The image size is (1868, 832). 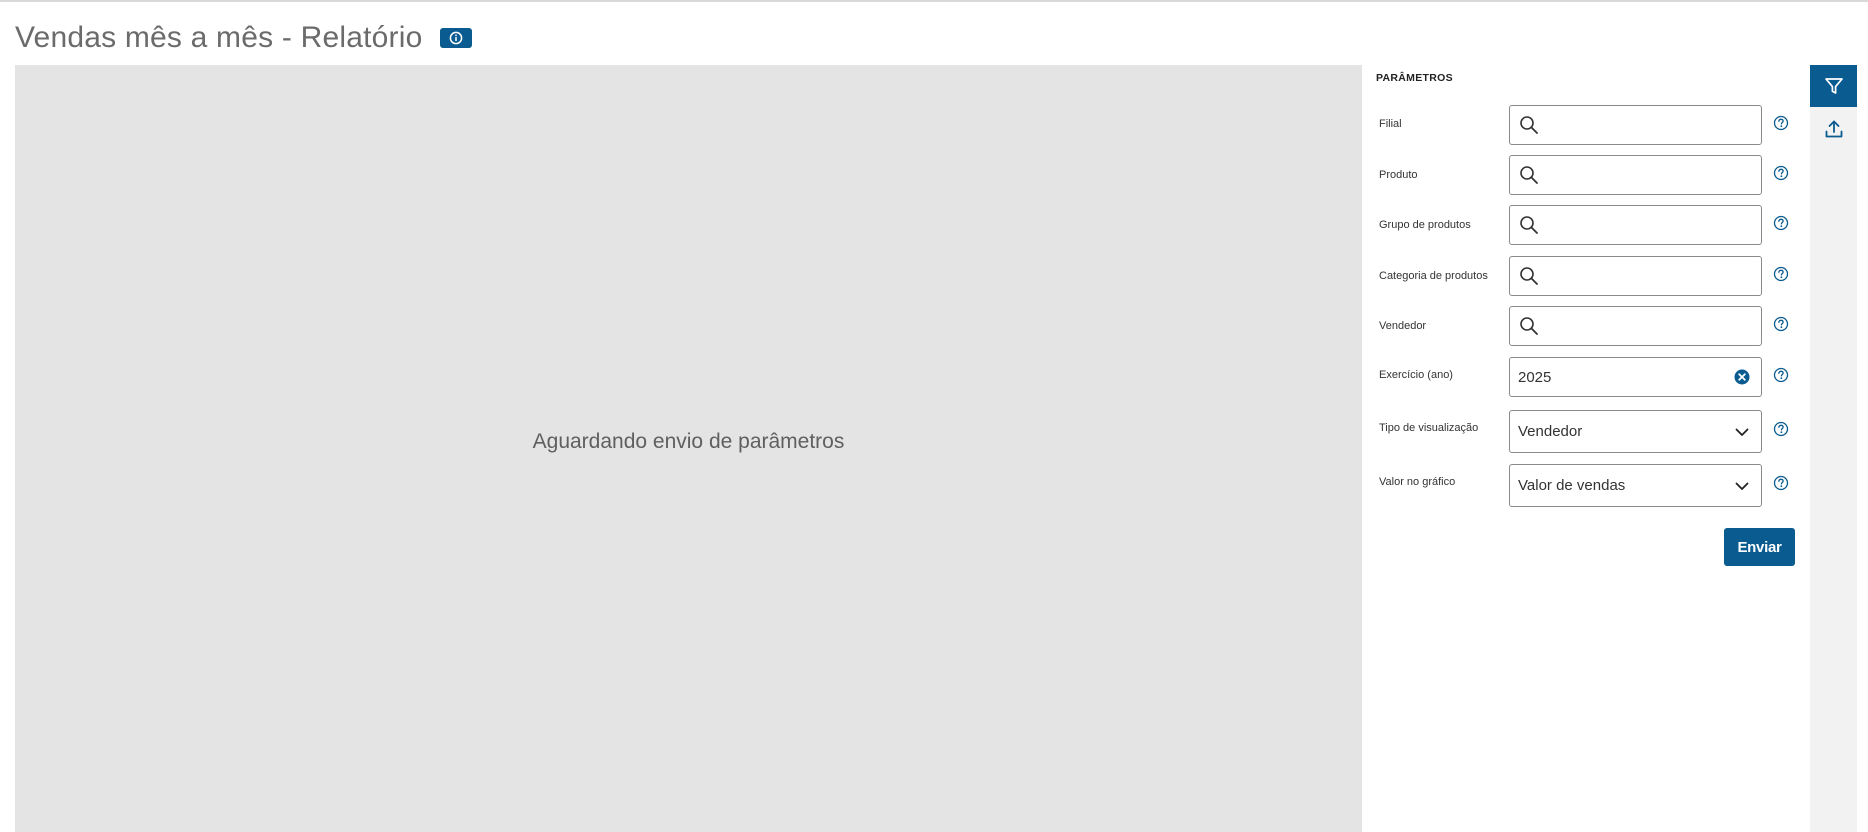 I want to click on clear-icon, so click(x=1742, y=377).